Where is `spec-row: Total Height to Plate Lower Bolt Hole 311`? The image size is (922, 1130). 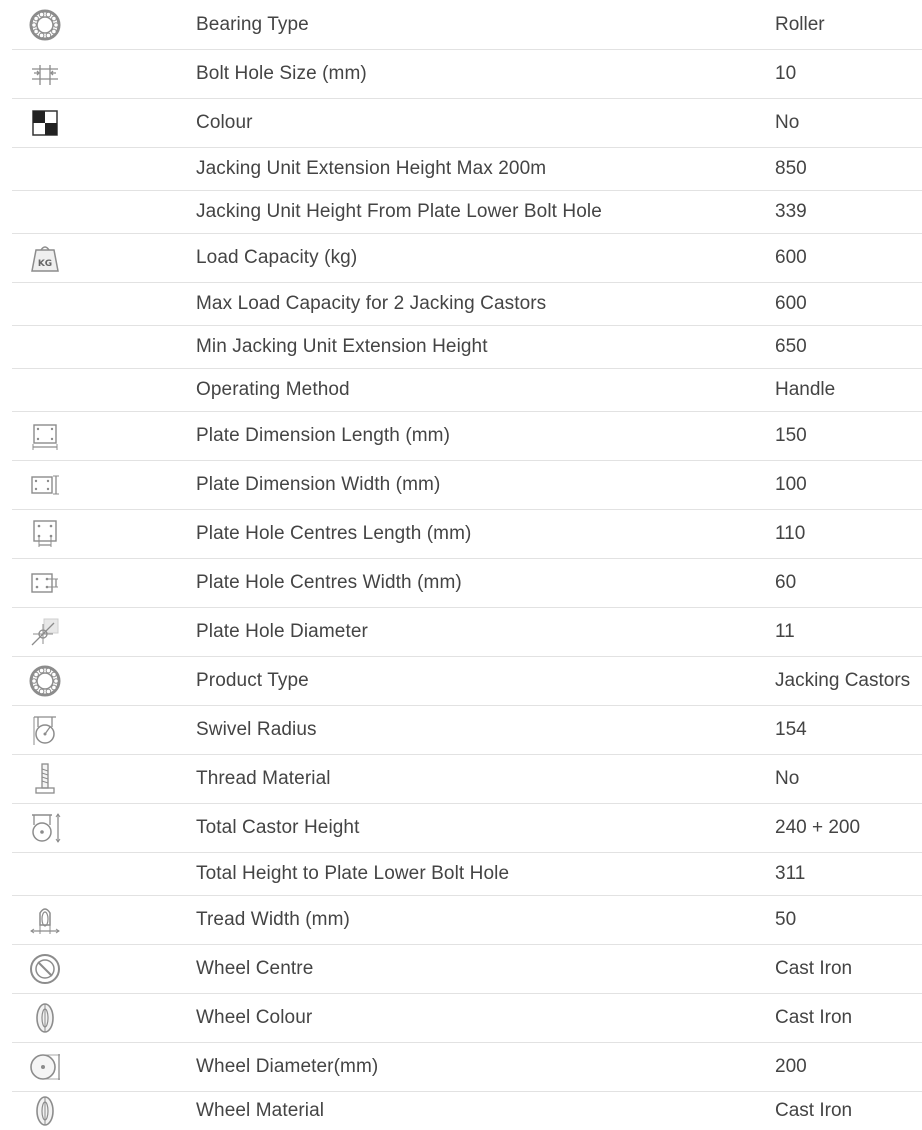
spec-row: Total Height to Plate Lower Bolt Hole 311 is located at coordinates (467, 874).